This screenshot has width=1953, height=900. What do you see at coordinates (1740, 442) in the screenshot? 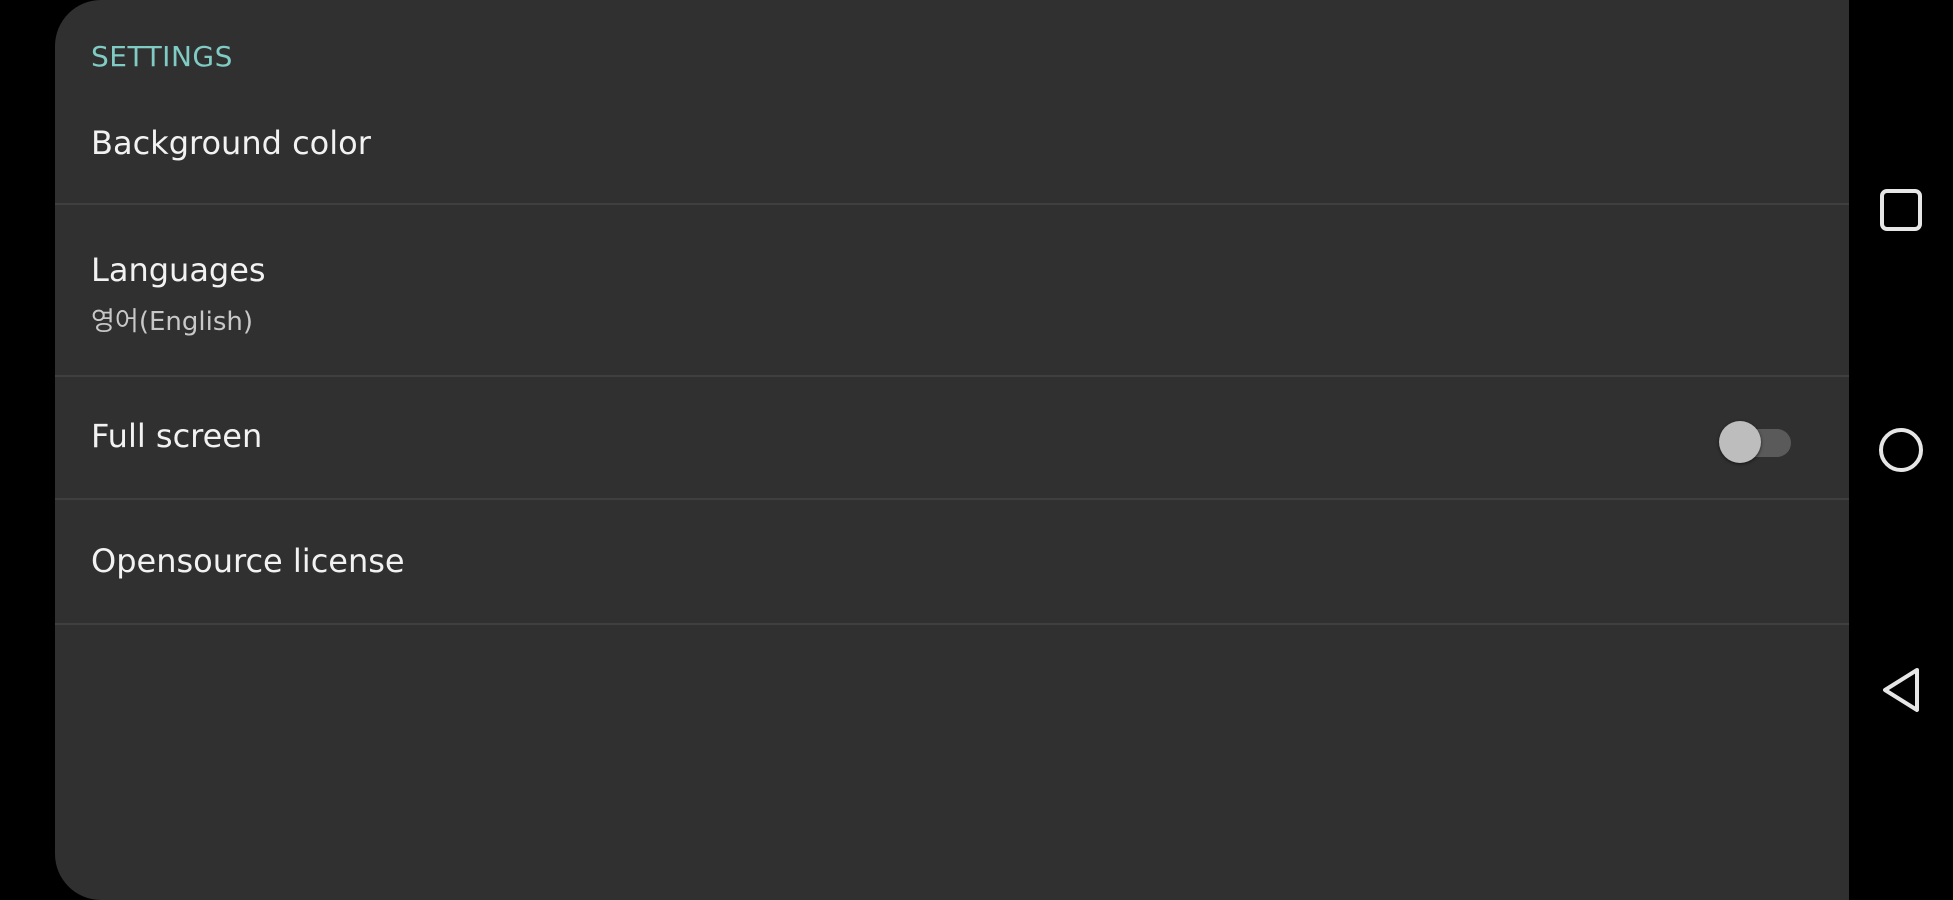
I see `toggle-thumb` at bounding box center [1740, 442].